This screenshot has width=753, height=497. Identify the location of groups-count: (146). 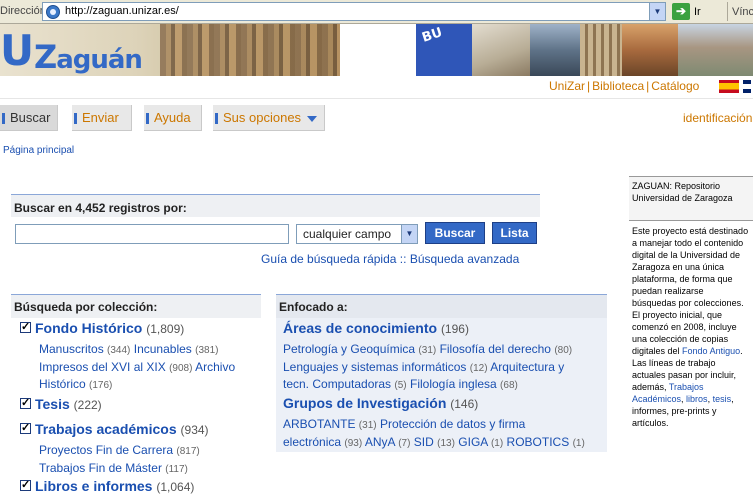
(464, 404).